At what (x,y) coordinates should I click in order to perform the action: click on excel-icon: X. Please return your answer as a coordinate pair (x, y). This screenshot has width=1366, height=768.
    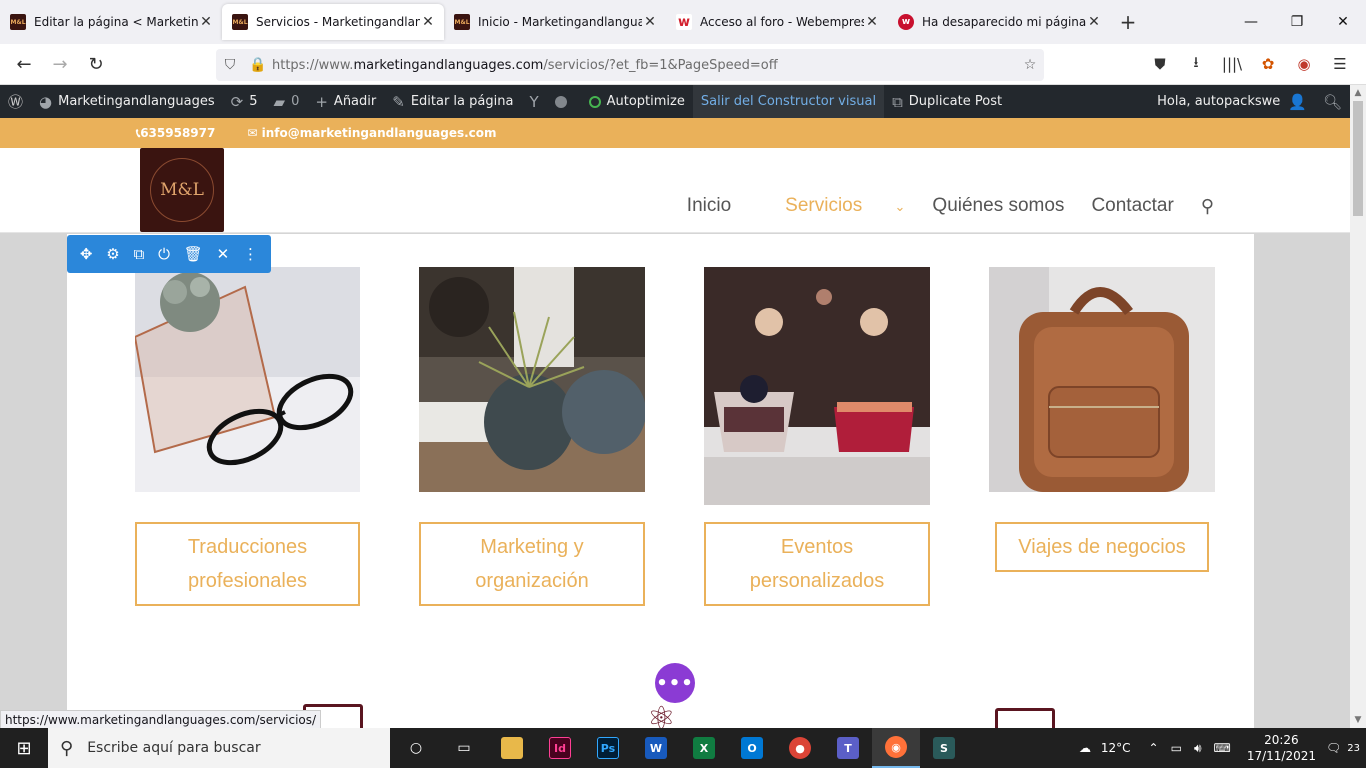
    Looking at the image, I should click on (704, 748).